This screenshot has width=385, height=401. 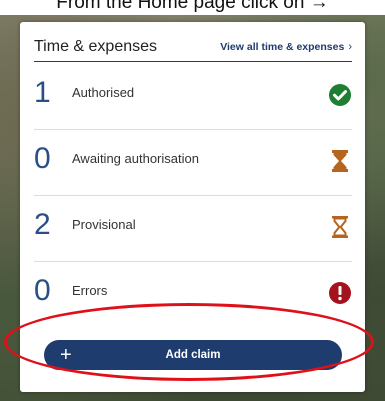 I want to click on awaiting-label: Awaiting authorisation, so click(x=135, y=158).